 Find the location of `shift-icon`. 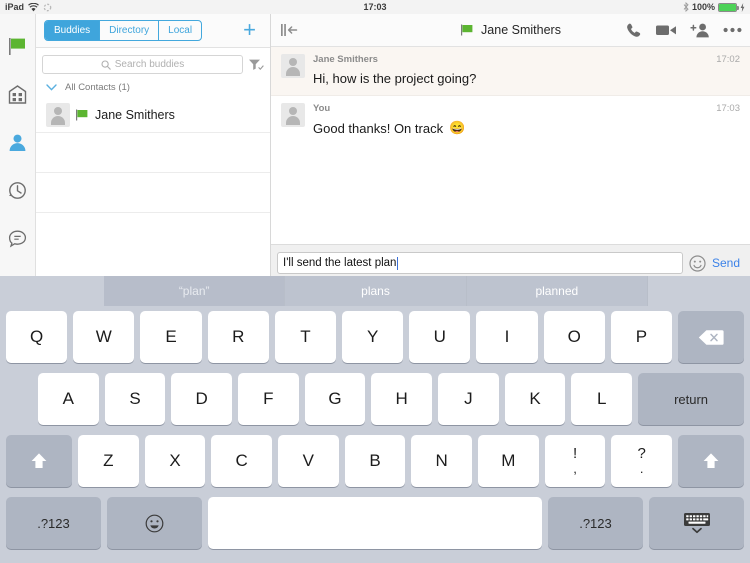

shift-icon is located at coordinates (39, 461).